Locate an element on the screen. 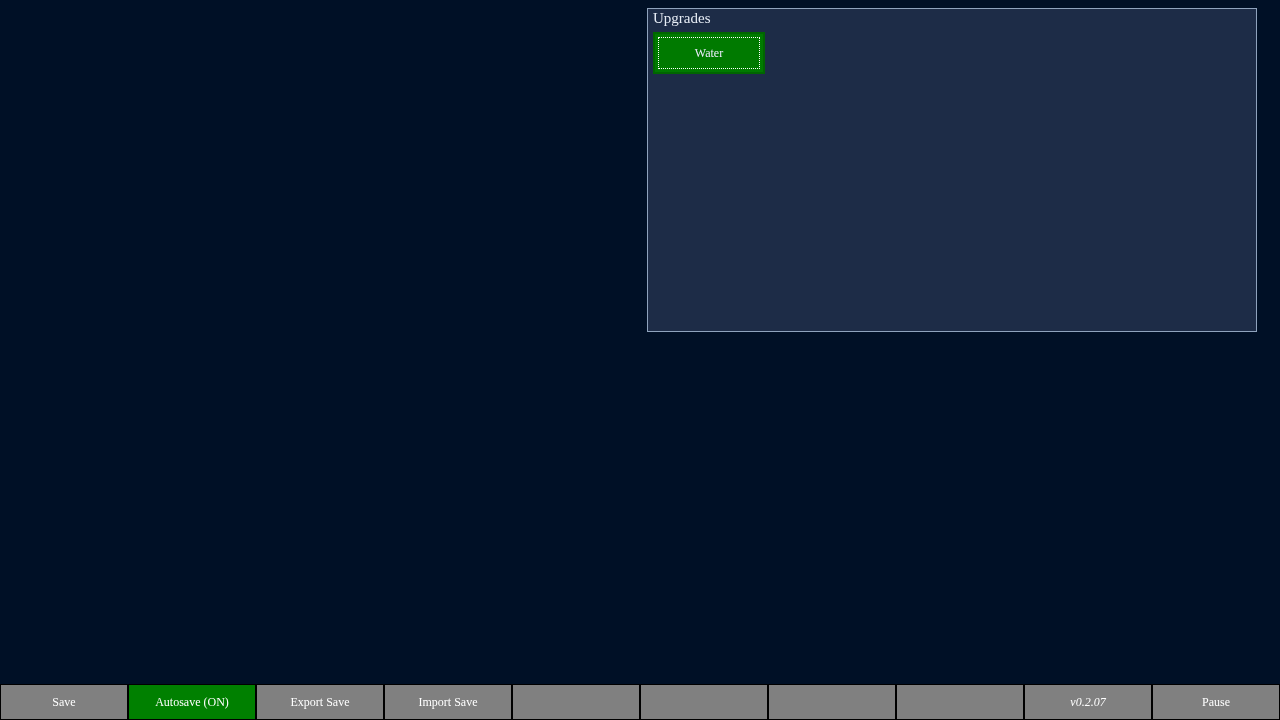 This screenshot has height=720, width=1280. upgrade-button: Water is located at coordinates (709, 53).